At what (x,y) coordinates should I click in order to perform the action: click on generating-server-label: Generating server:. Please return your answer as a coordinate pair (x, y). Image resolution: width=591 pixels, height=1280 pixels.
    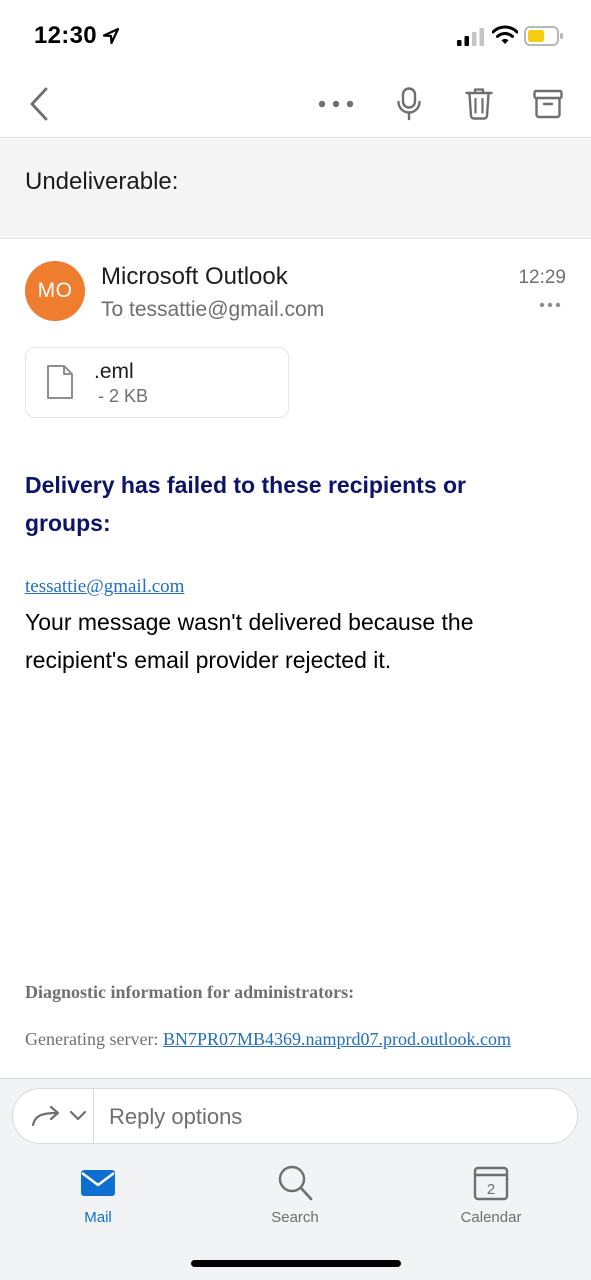
    Looking at the image, I should click on (92, 1039).